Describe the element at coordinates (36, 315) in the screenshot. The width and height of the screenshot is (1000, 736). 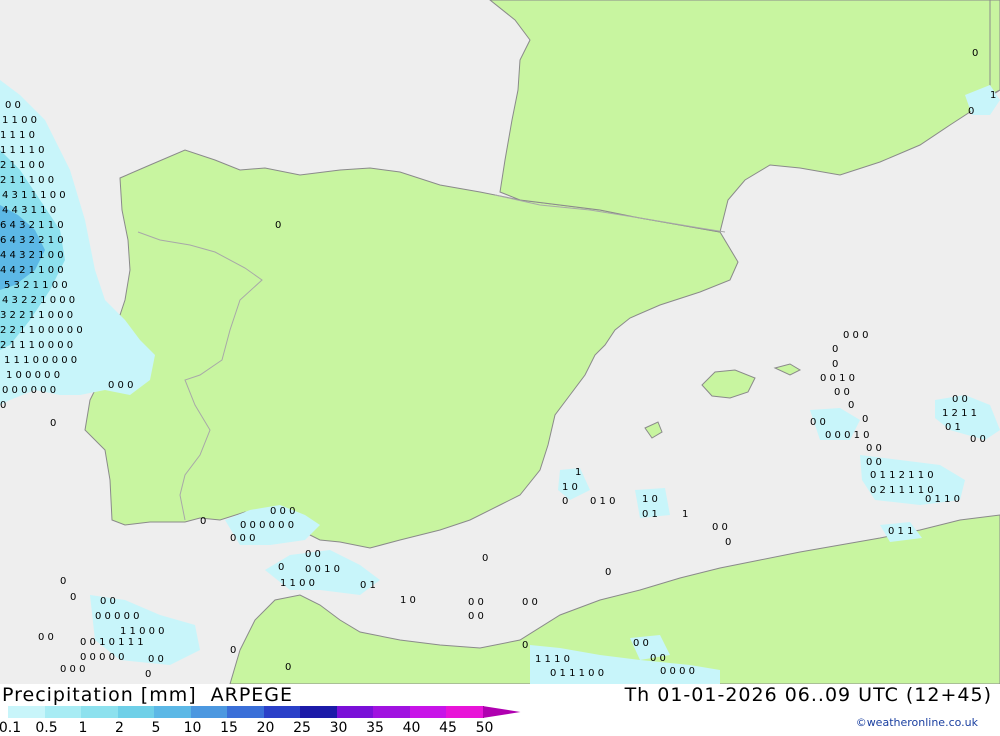
I see `svg-text: 3 2 2 1 1 0 0 0` at that location.